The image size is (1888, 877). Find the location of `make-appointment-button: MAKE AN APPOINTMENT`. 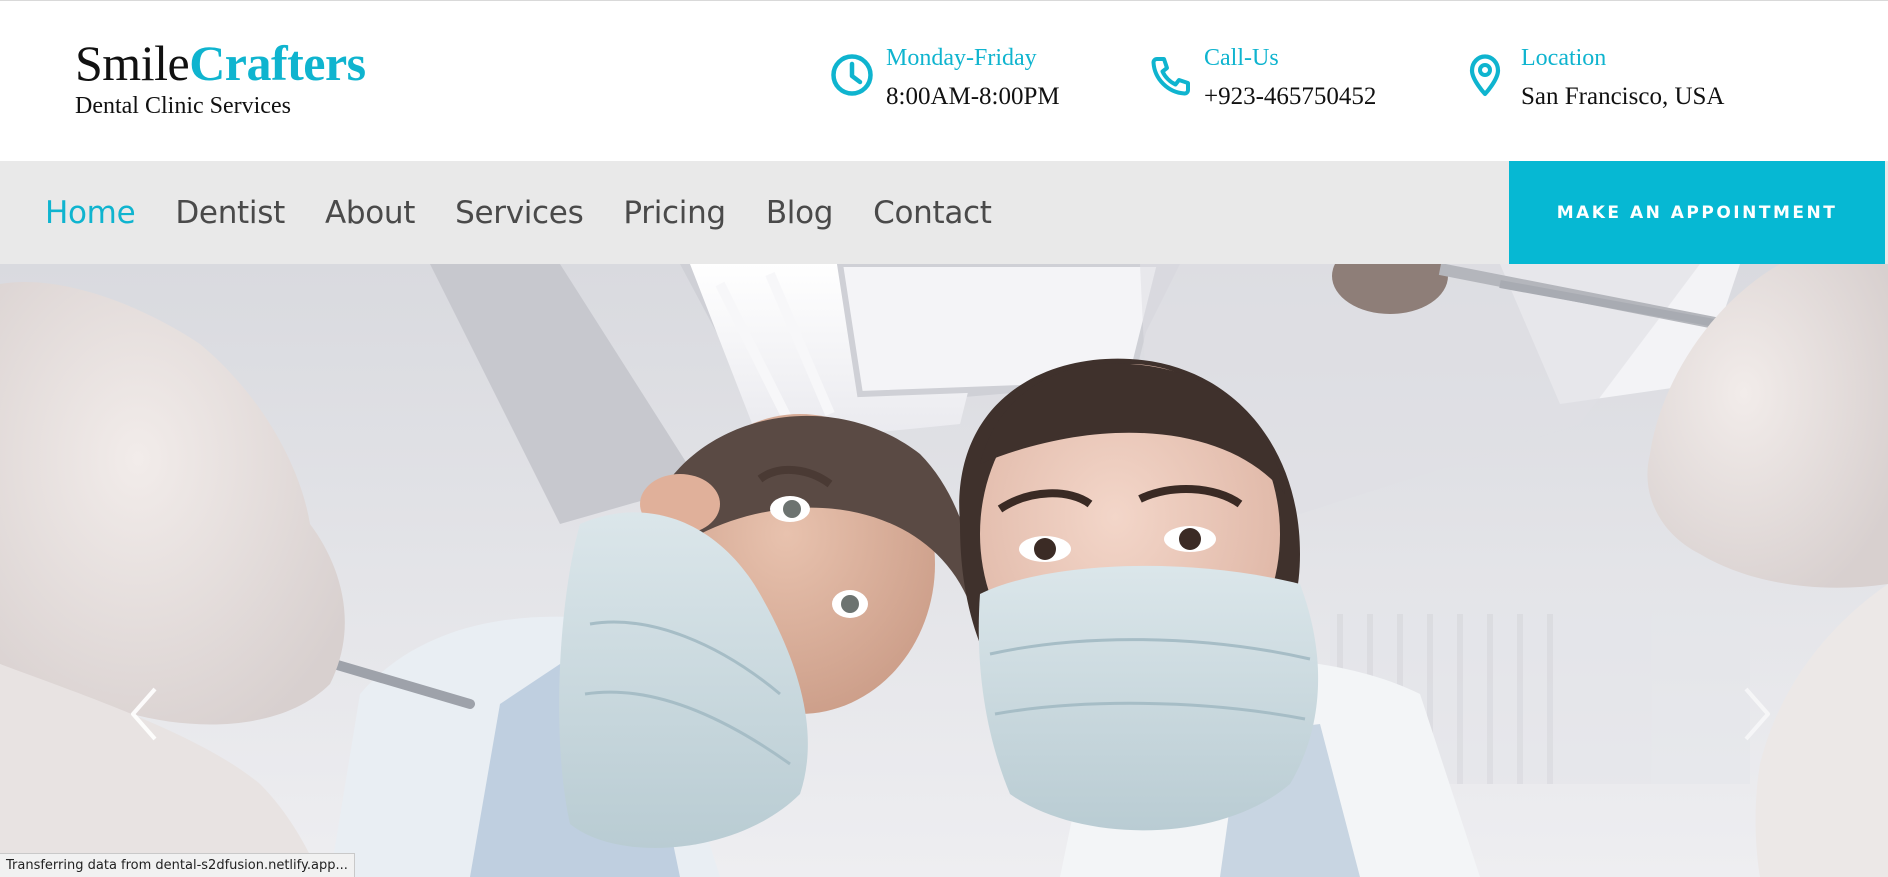

make-appointment-button: MAKE AN APPOINTMENT is located at coordinates (1697, 212).